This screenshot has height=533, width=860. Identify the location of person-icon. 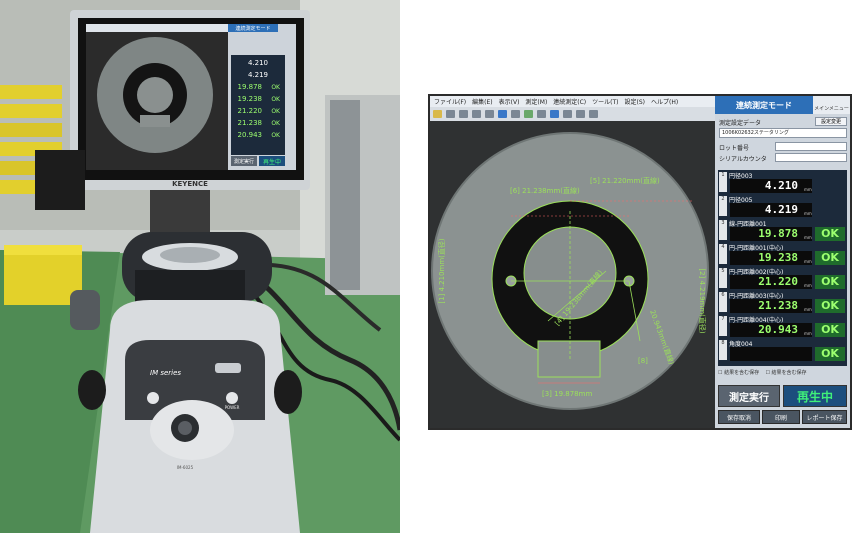
(567, 114).